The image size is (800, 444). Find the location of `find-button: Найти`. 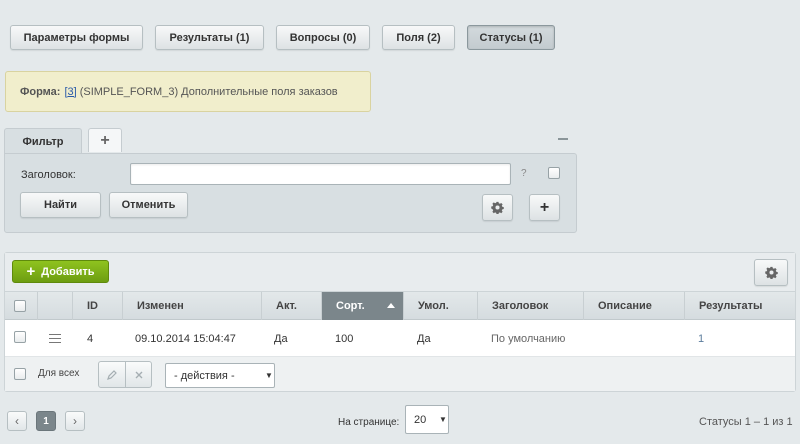

find-button: Найти is located at coordinates (60, 205).